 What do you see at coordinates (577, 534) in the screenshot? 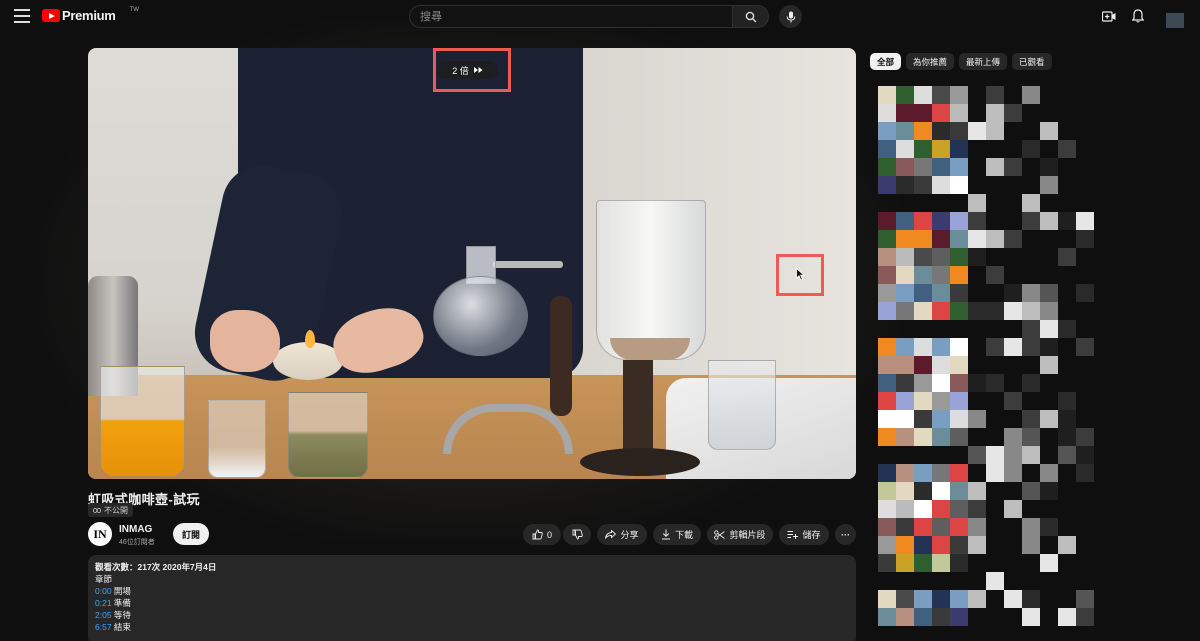
I see `dislike-button` at bounding box center [577, 534].